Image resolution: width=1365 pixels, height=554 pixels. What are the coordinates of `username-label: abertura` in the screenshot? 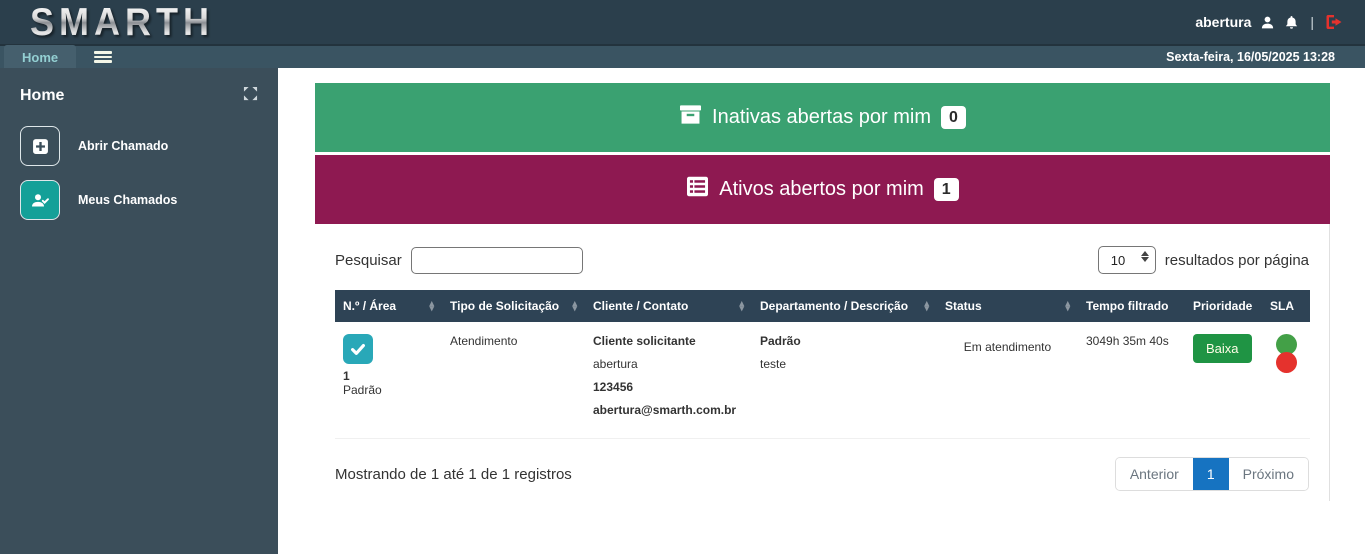 It's located at (1223, 22).